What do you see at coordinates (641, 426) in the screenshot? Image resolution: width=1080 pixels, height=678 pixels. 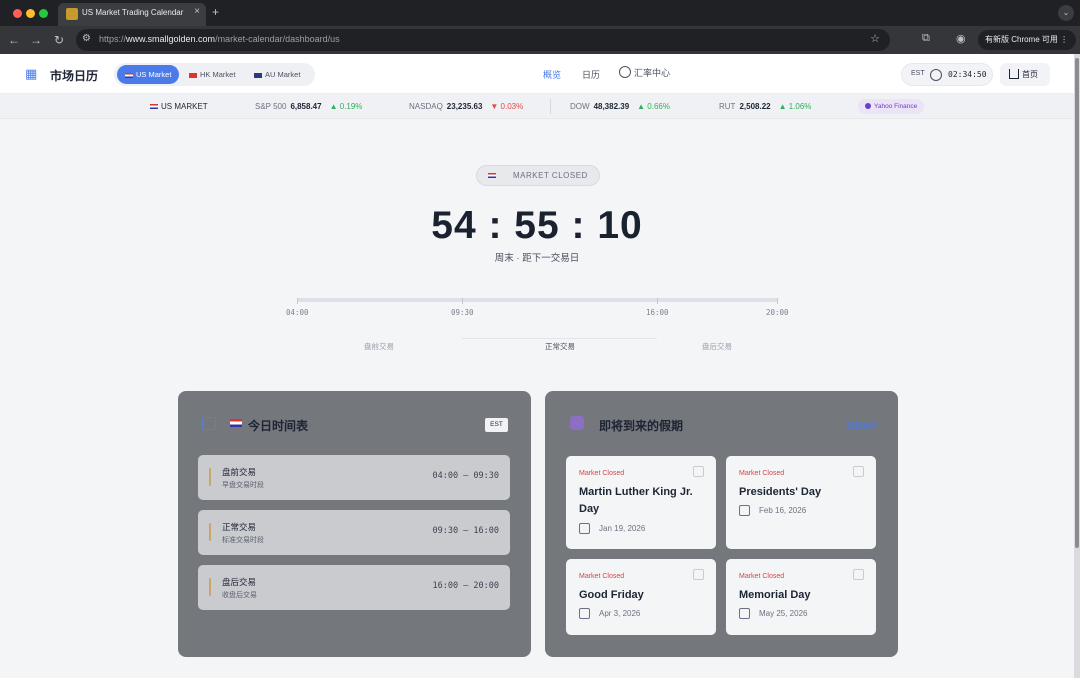 I see `holidays-title: 即将到来的假期` at bounding box center [641, 426].